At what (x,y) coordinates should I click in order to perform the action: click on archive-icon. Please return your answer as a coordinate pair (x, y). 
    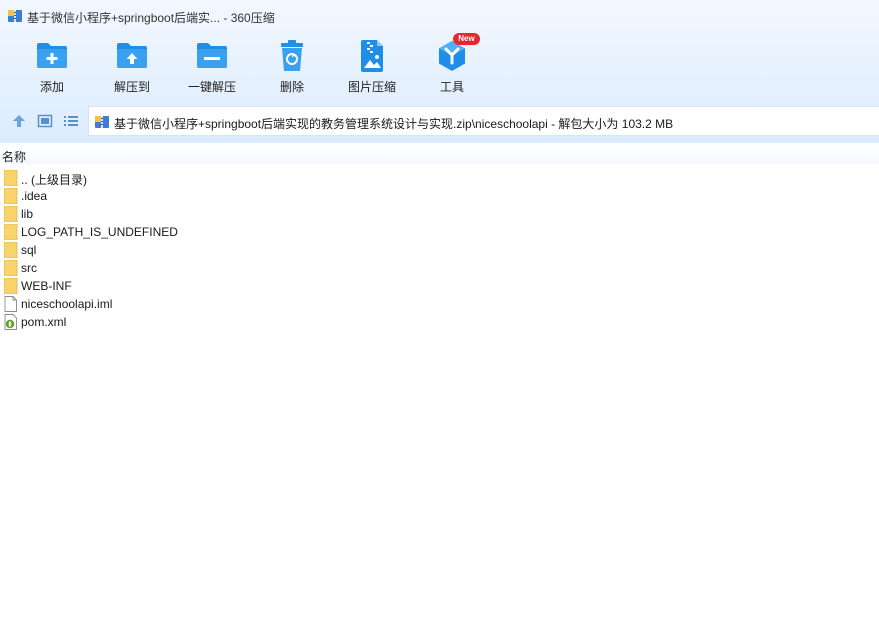
    Looking at the image, I should click on (102, 122).